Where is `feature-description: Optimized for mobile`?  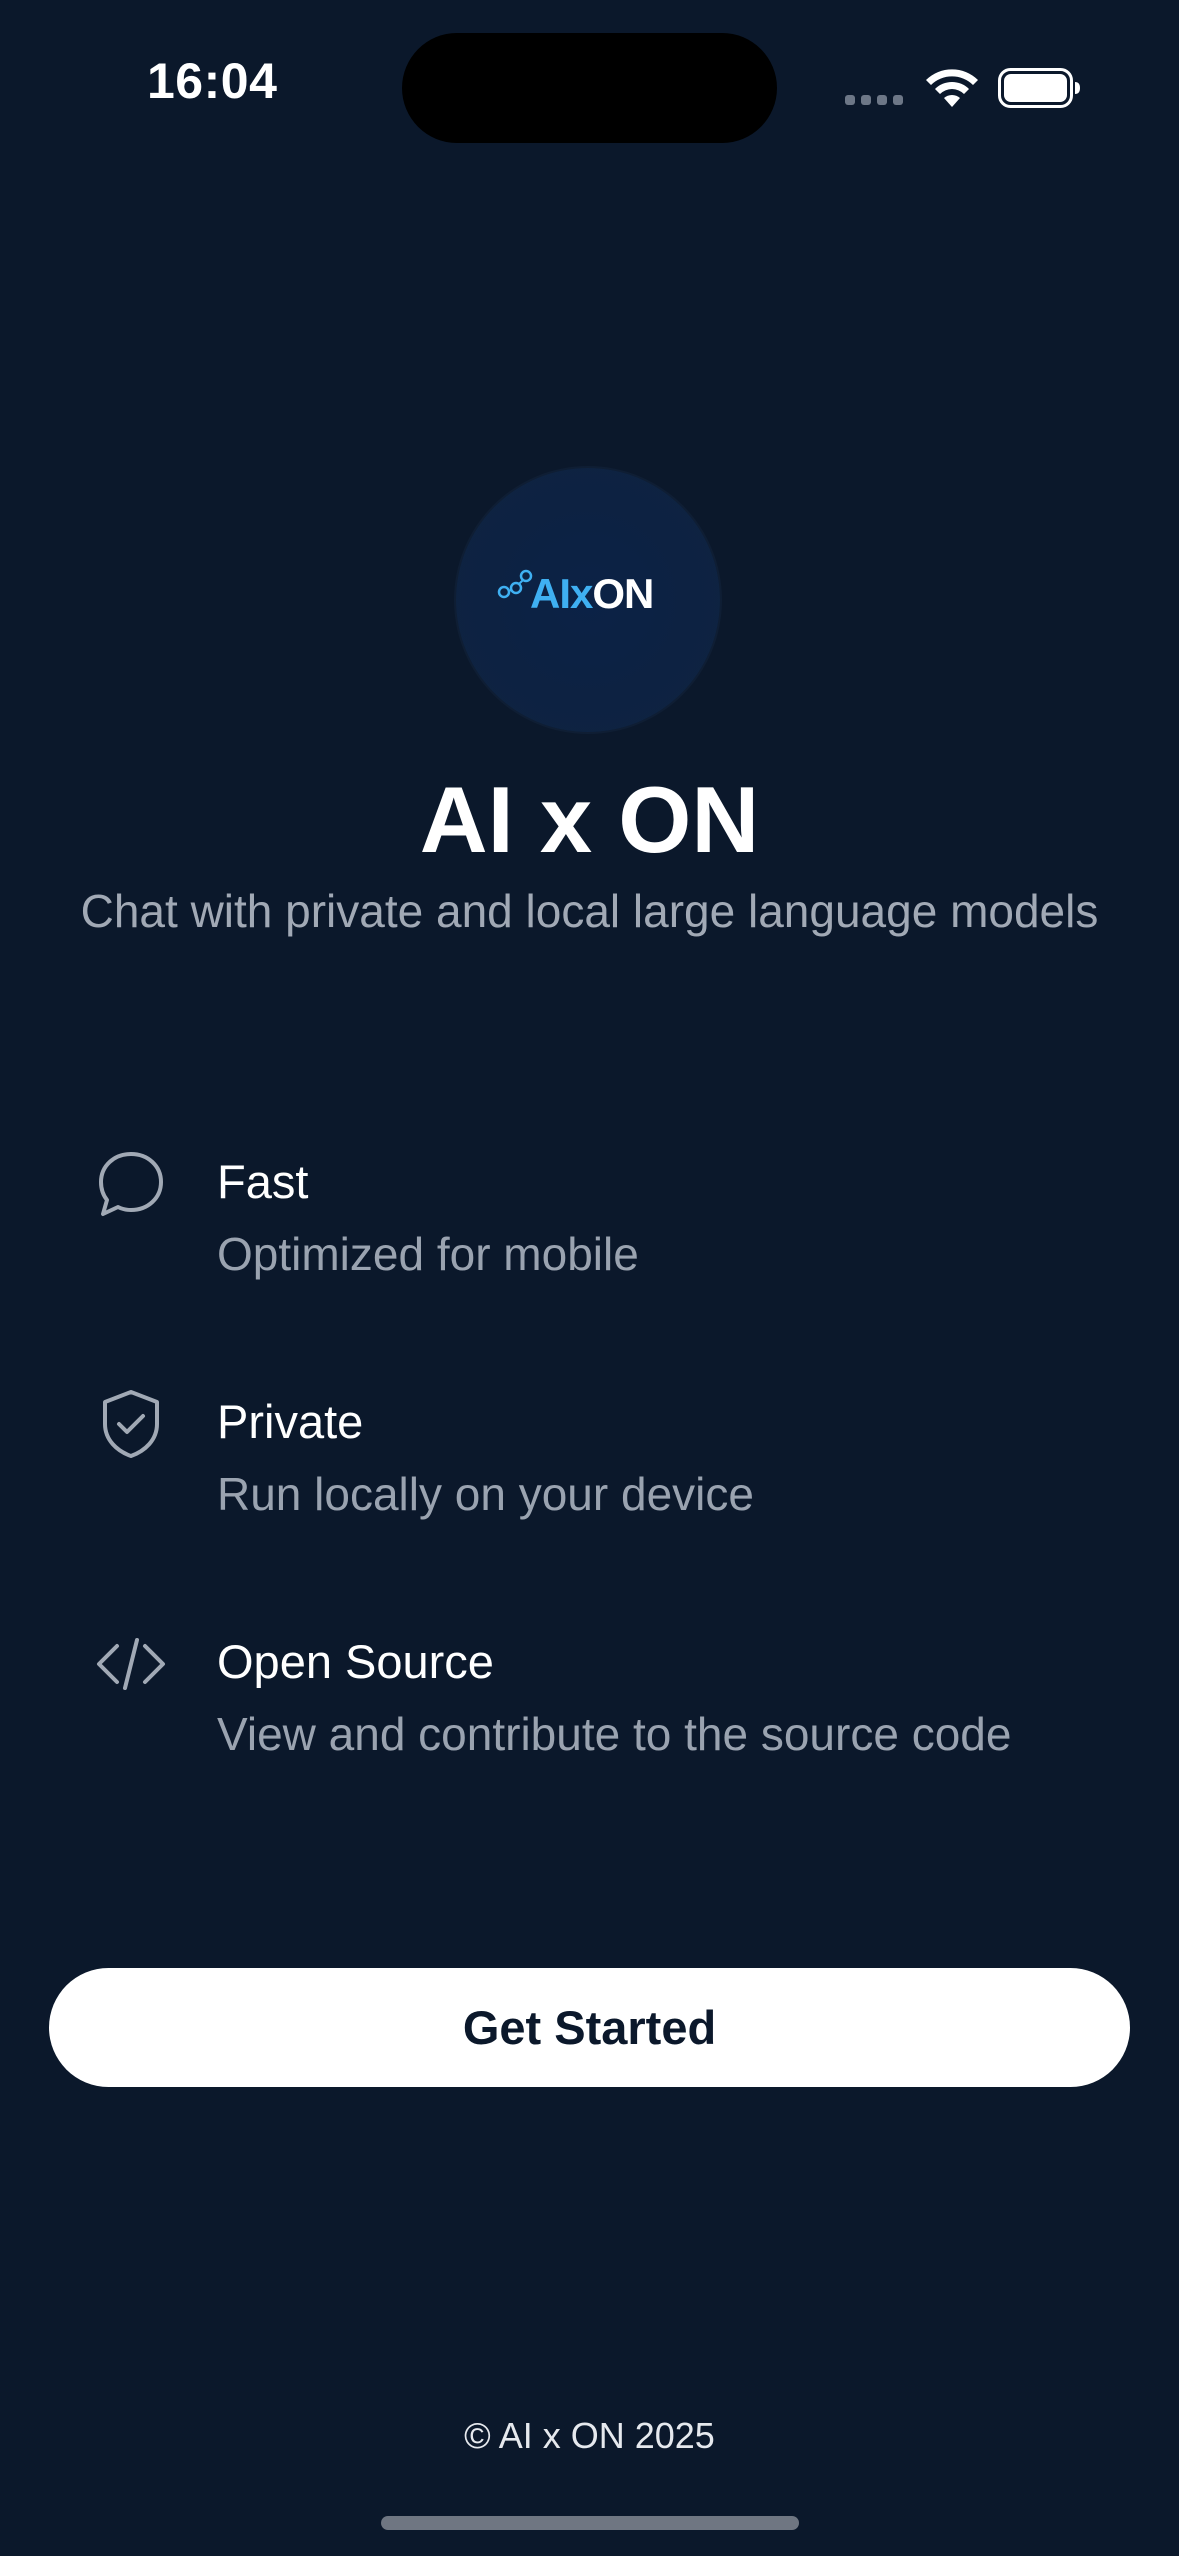
feature-description: Optimized for mobile is located at coordinates (428, 1254).